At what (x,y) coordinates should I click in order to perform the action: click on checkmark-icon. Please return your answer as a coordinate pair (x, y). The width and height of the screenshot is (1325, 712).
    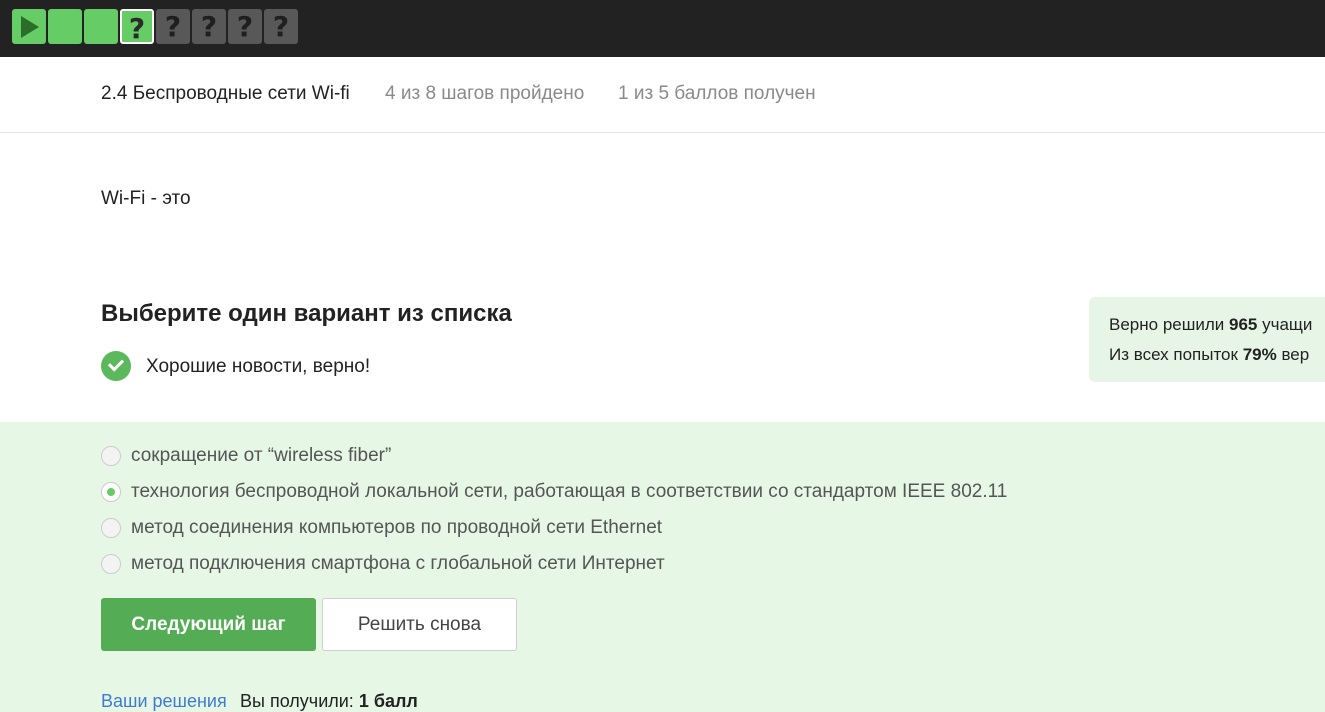
    Looking at the image, I should click on (116, 366).